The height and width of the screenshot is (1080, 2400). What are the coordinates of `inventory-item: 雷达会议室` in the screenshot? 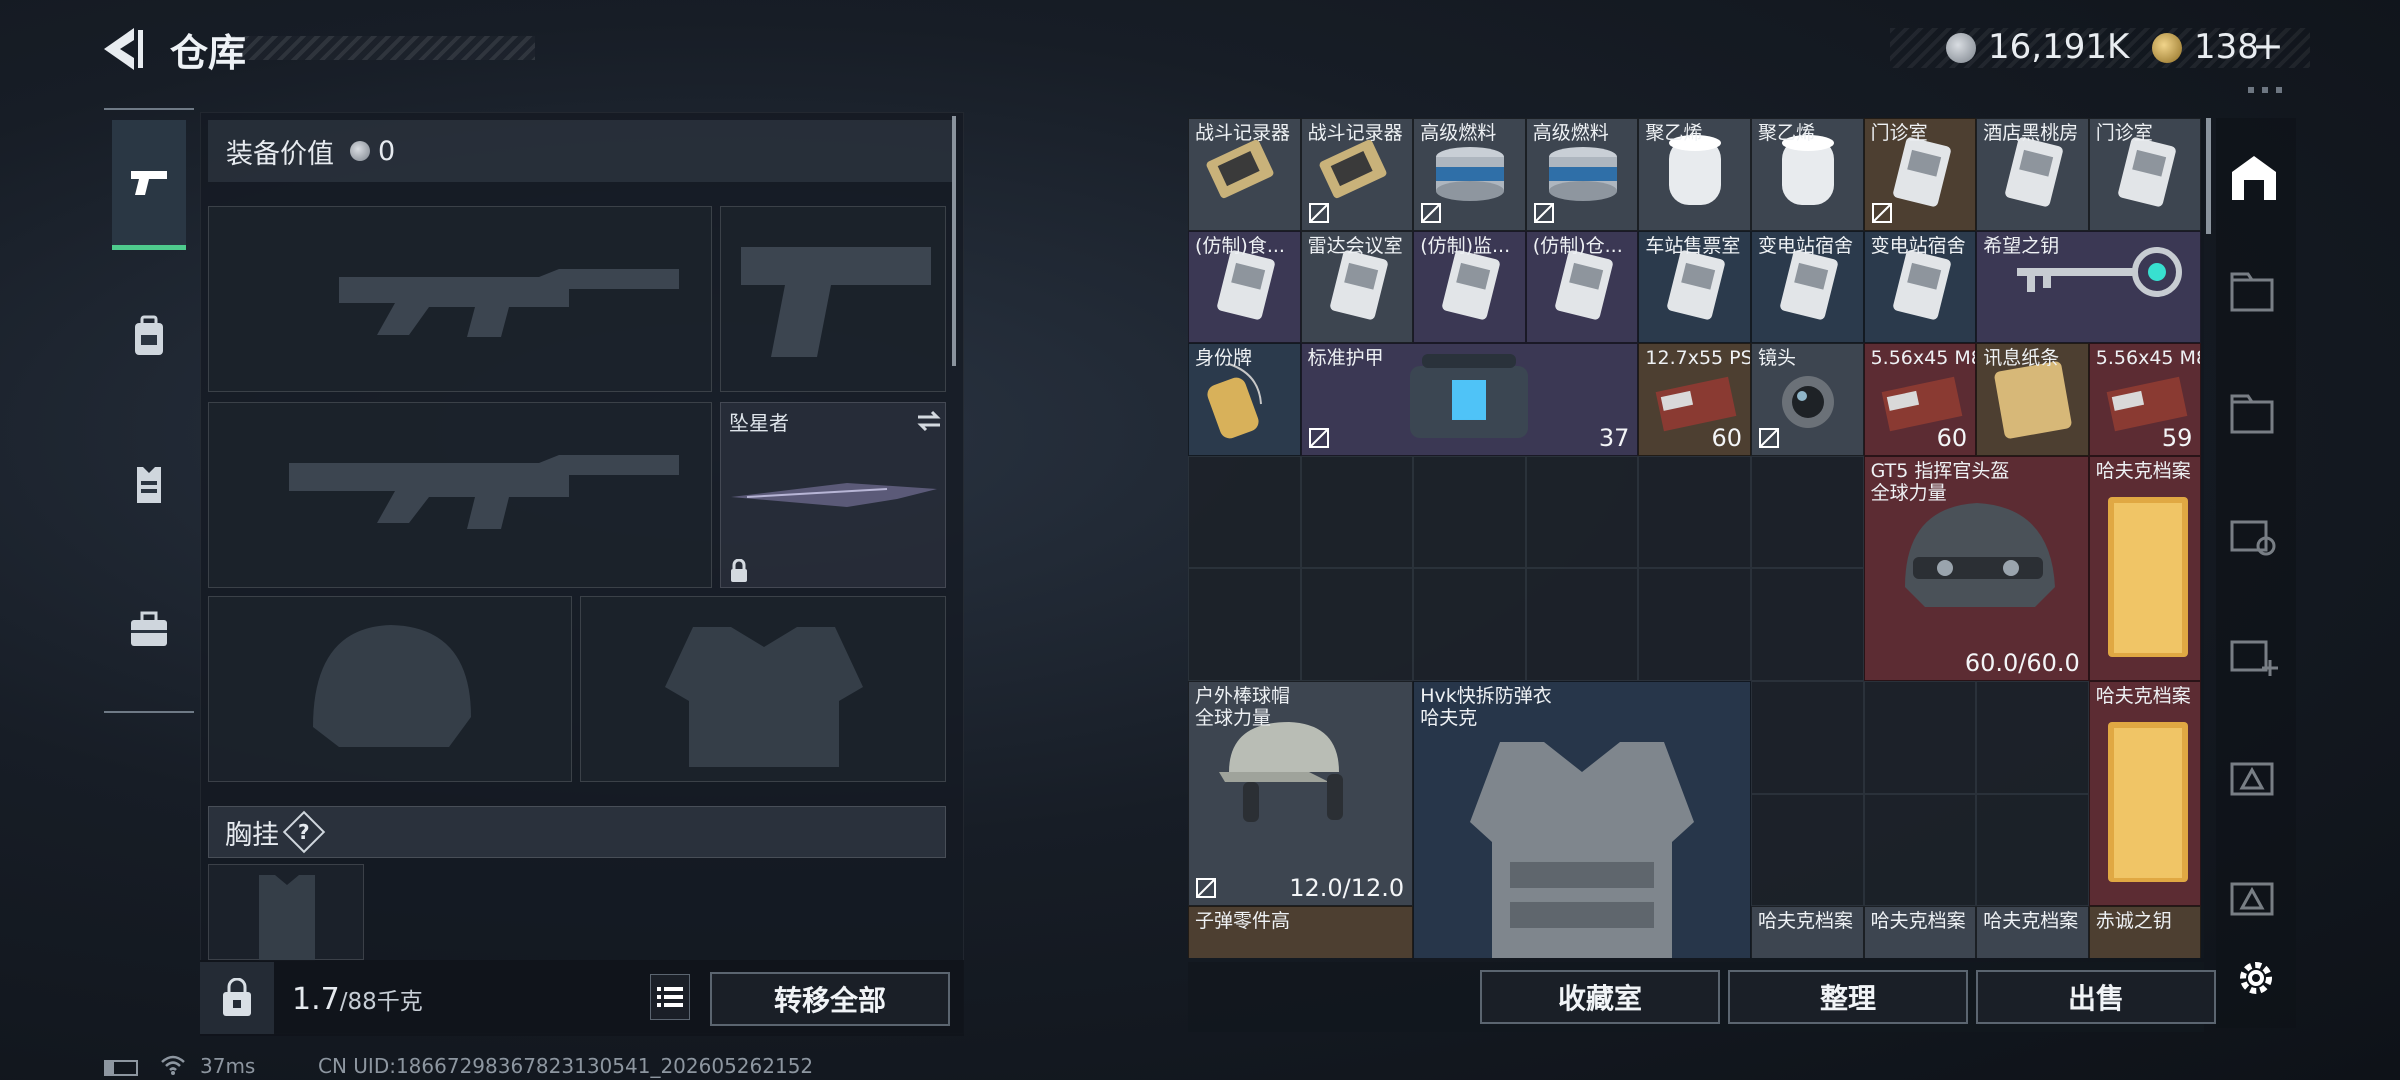 It's located at (1357, 287).